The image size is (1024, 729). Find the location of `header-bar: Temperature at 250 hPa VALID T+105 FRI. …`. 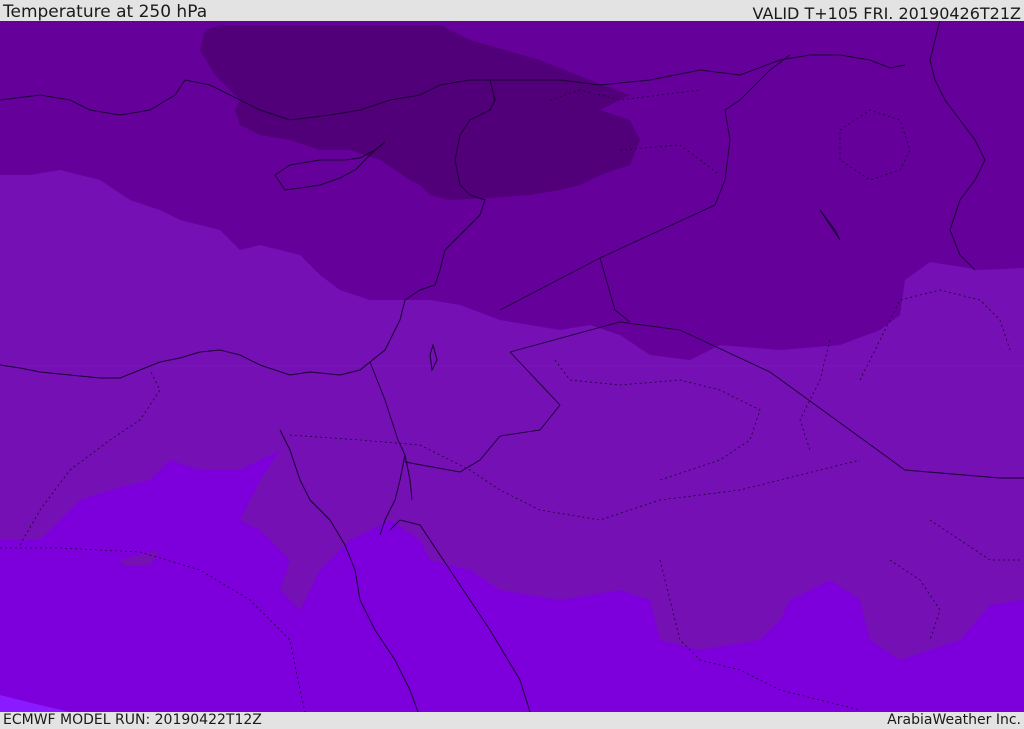

header-bar: Temperature at 250 hPa VALID T+105 FRI. … is located at coordinates (512, 11).